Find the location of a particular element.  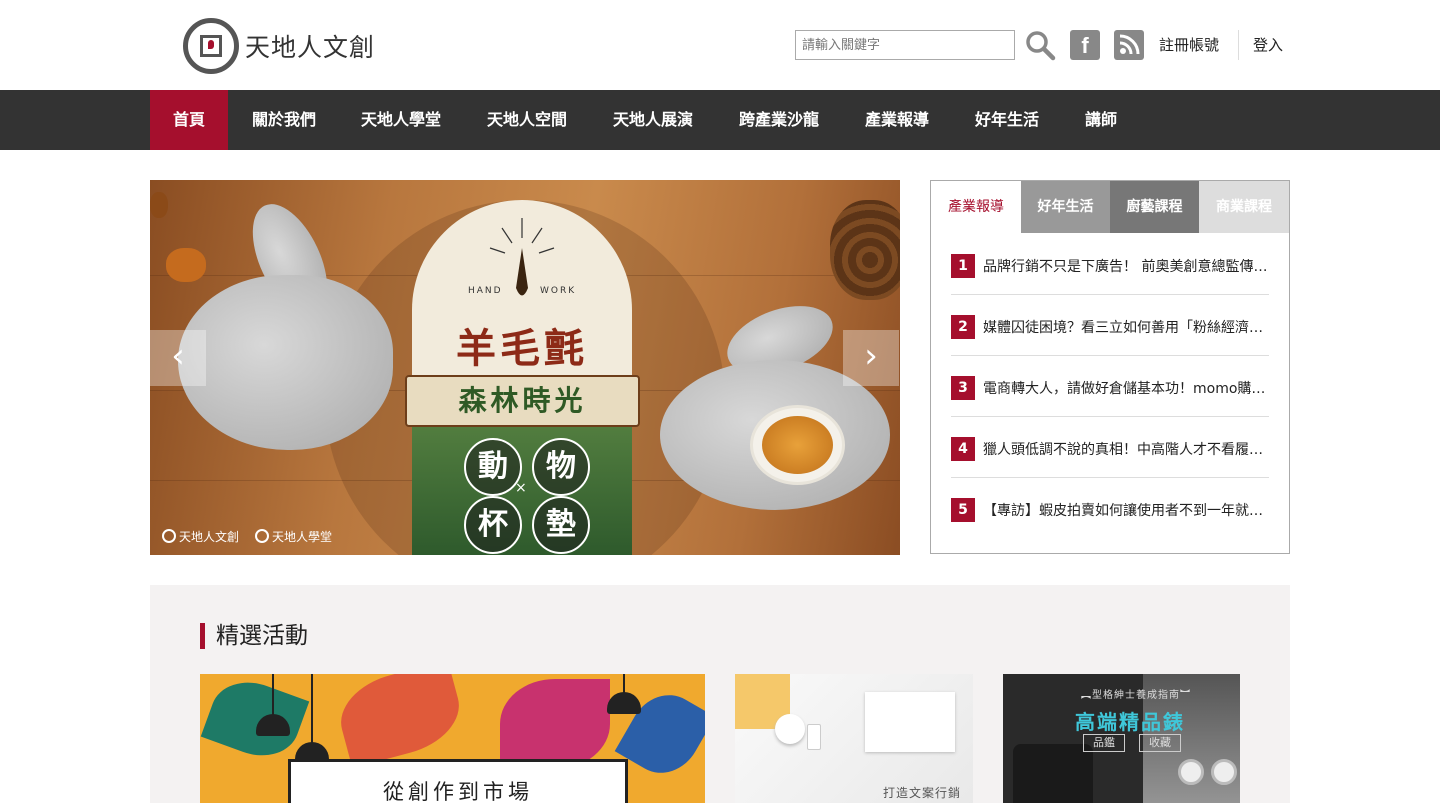

felt-rabbit-image is located at coordinates (285, 362).